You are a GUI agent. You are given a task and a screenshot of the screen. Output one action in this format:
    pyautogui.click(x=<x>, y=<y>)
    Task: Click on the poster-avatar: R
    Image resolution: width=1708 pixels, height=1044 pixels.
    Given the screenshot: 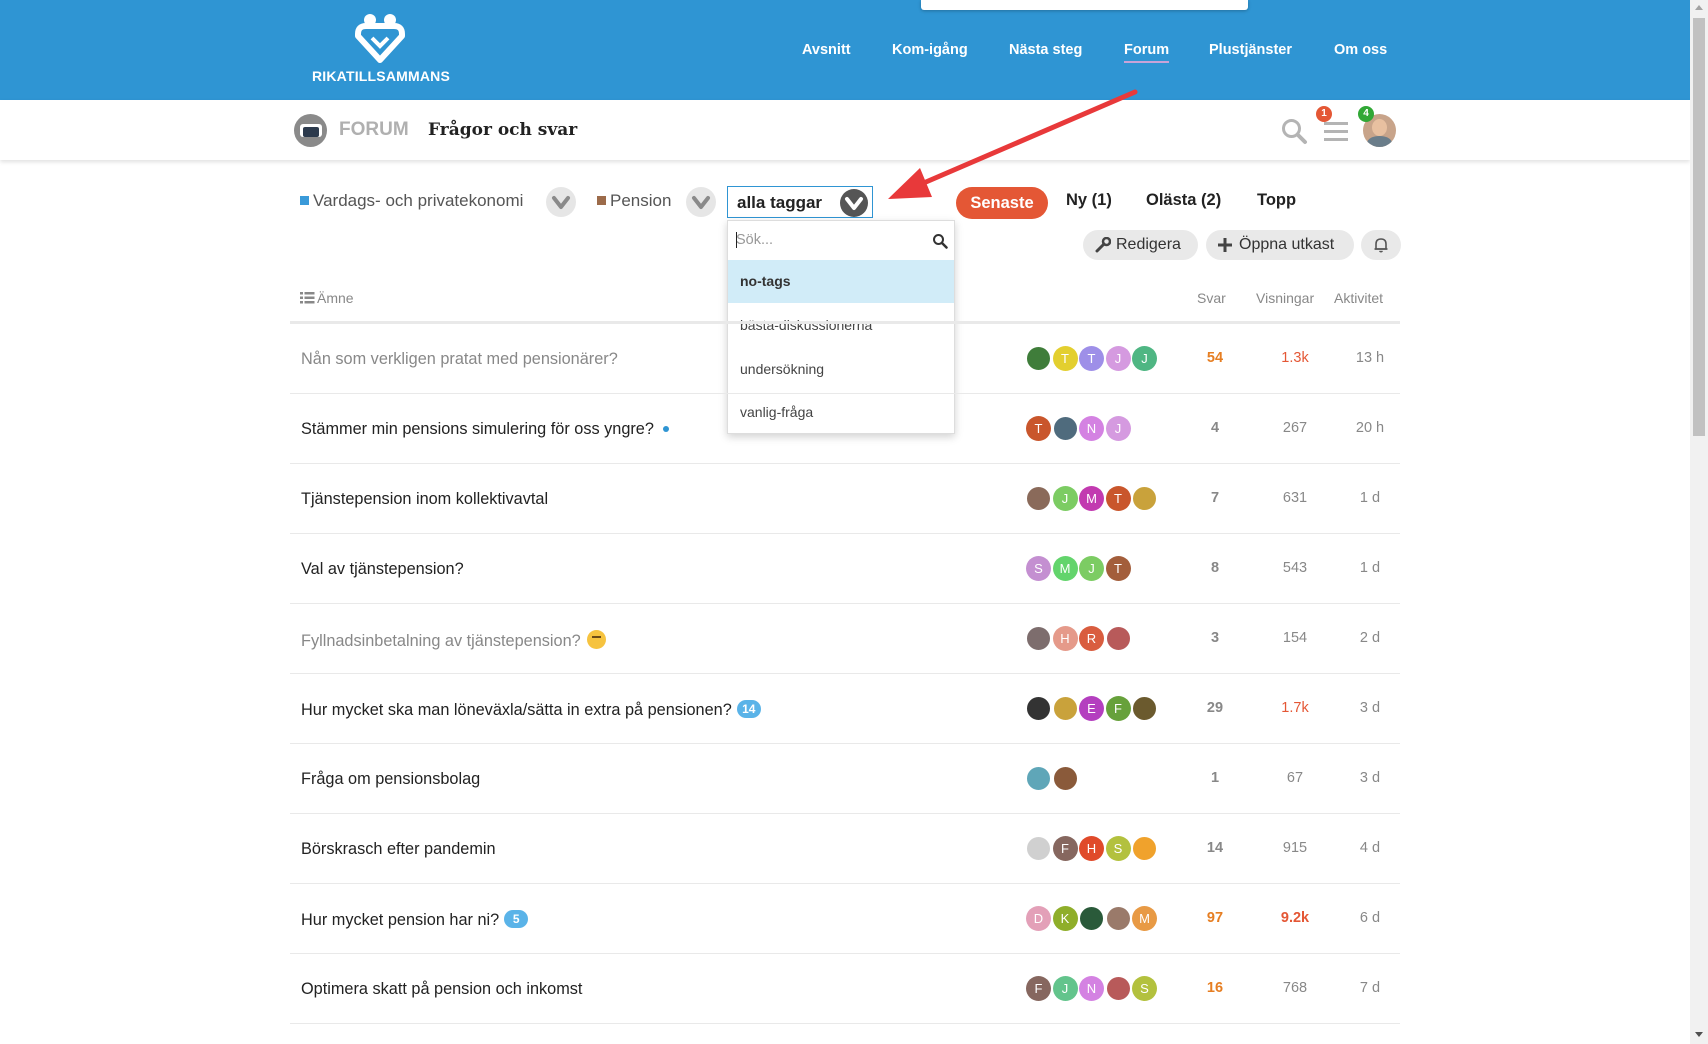 What is the action you would take?
    pyautogui.click(x=1091, y=638)
    